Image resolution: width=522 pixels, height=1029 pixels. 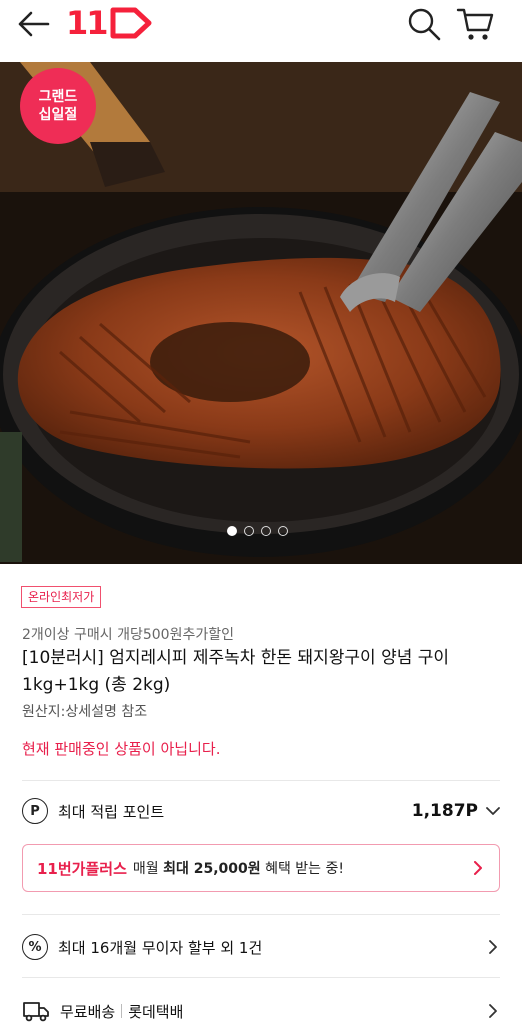 I want to click on grand-sale-badge: 그랜드 십일절, so click(x=58, y=106).